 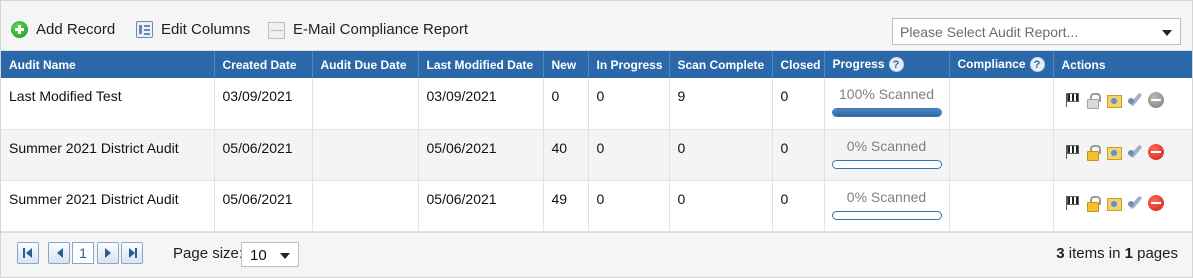 I want to click on col-header-scan-complete: Scan Complete, so click(x=721, y=64).